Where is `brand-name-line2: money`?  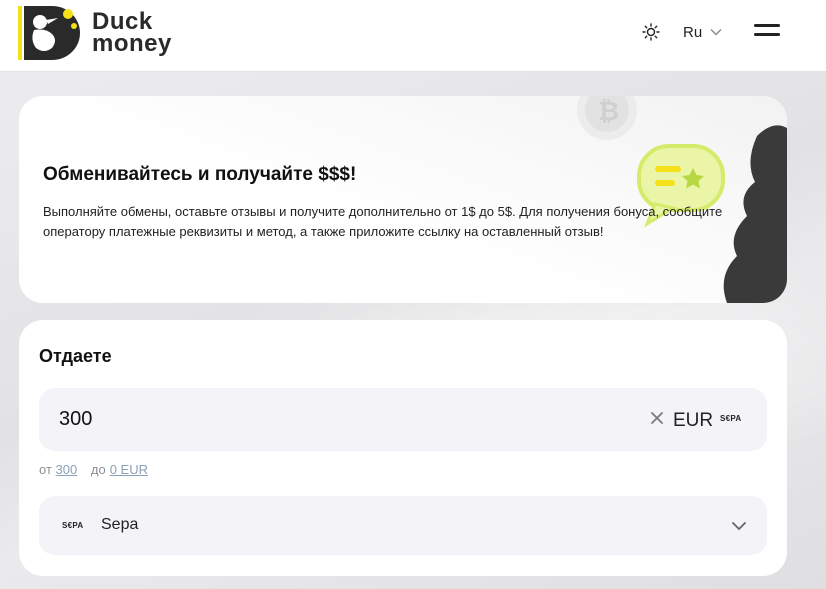
brand-name-line2: money is located at coordinates (132, 43).